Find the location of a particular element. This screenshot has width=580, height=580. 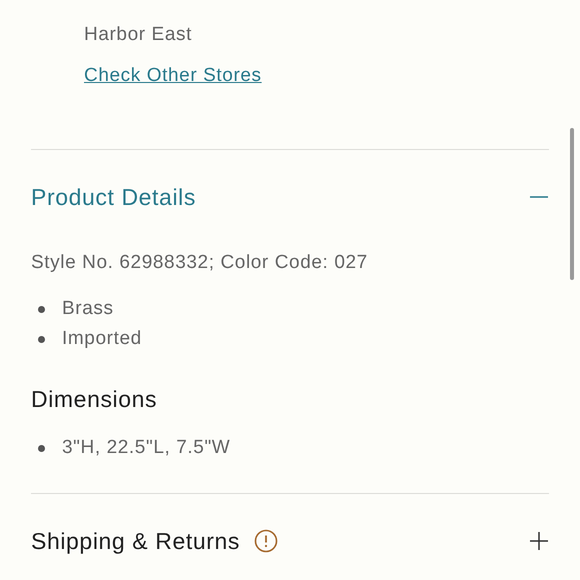

section-title: Shipping & Returns is located at coordinates (135, 541).